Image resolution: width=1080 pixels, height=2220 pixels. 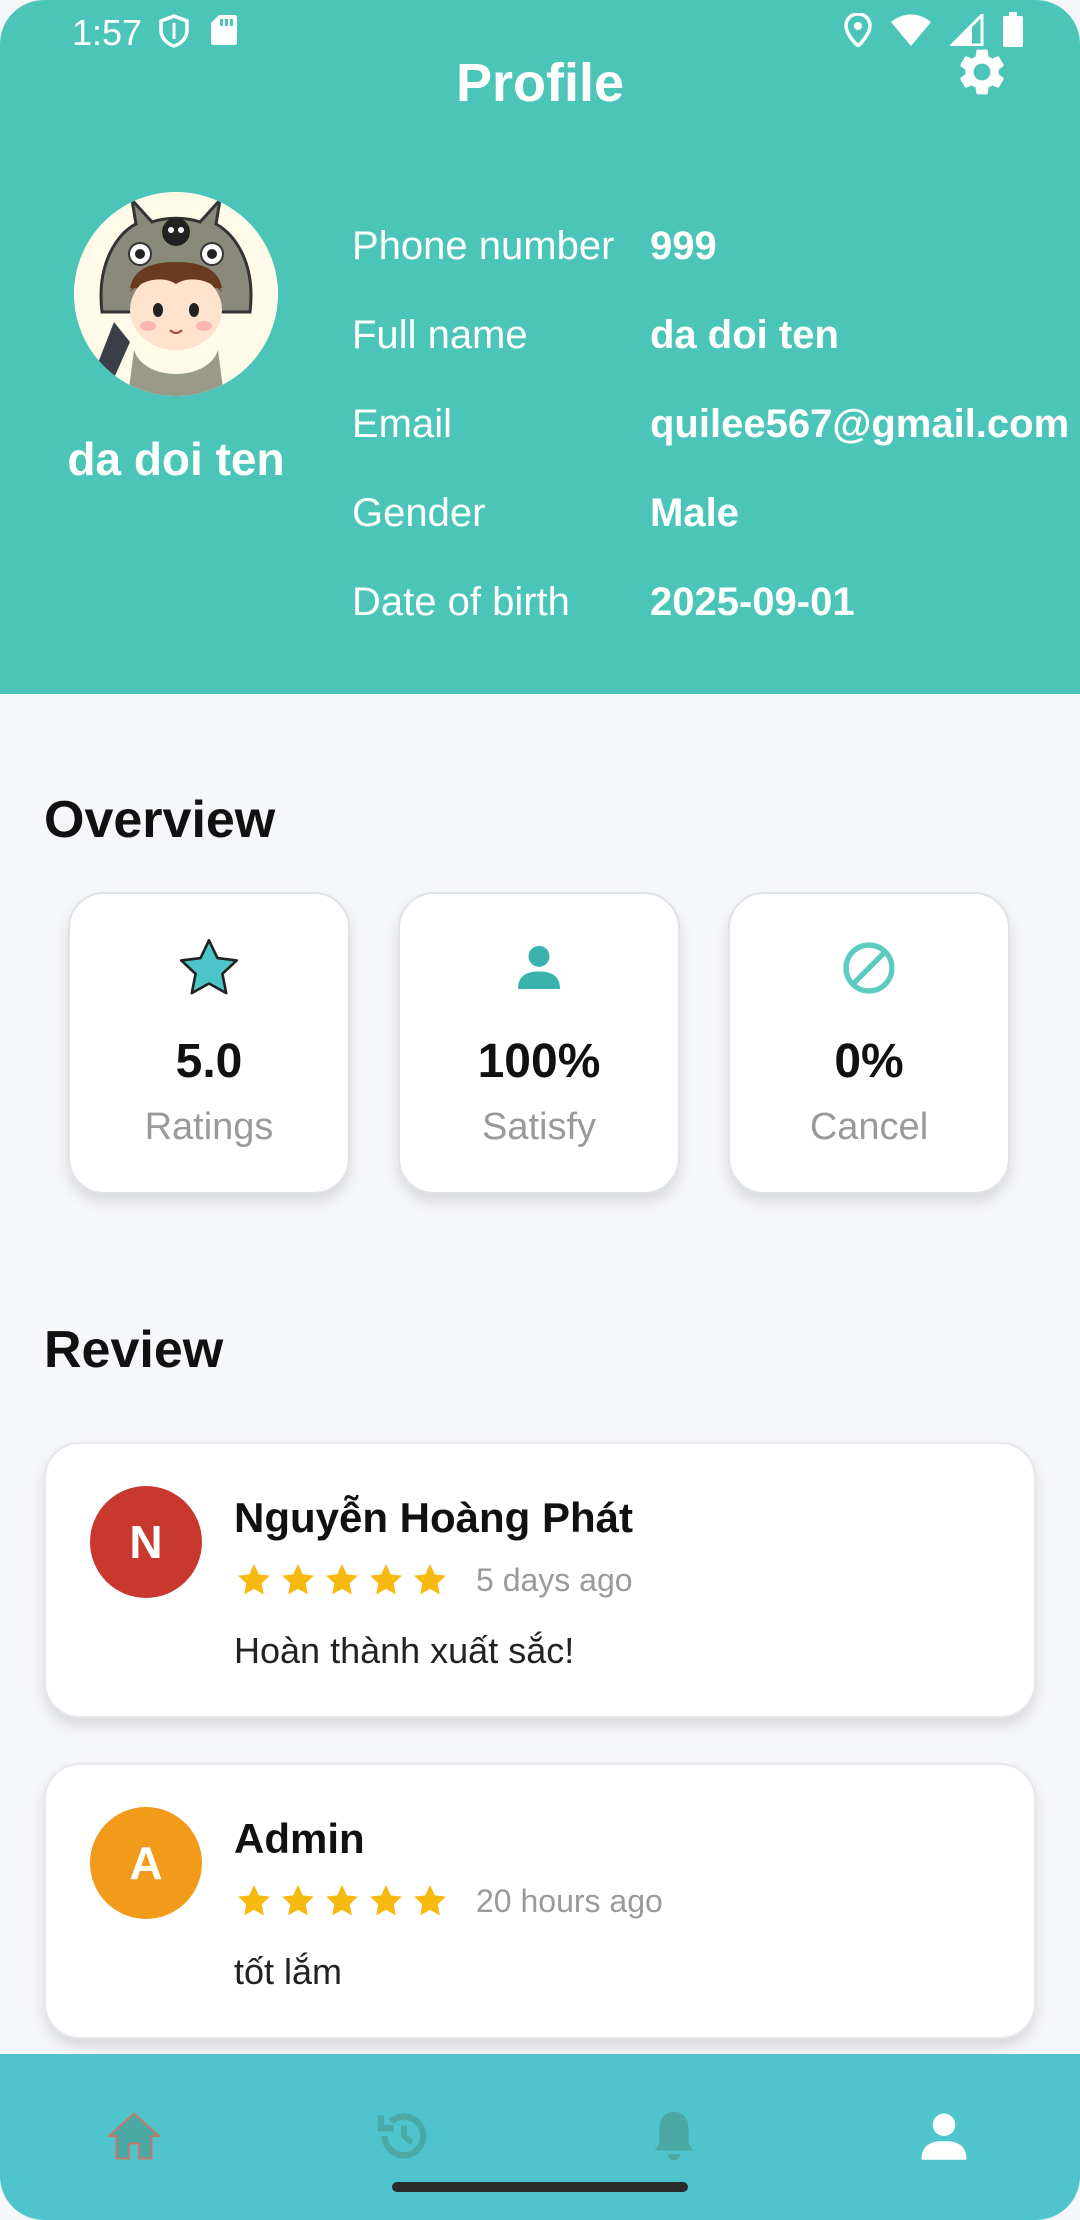 What do you see at coordinates (160, 820) in the screenshot?
I see `overview-title: Overview` at bounding box center [160, 820].